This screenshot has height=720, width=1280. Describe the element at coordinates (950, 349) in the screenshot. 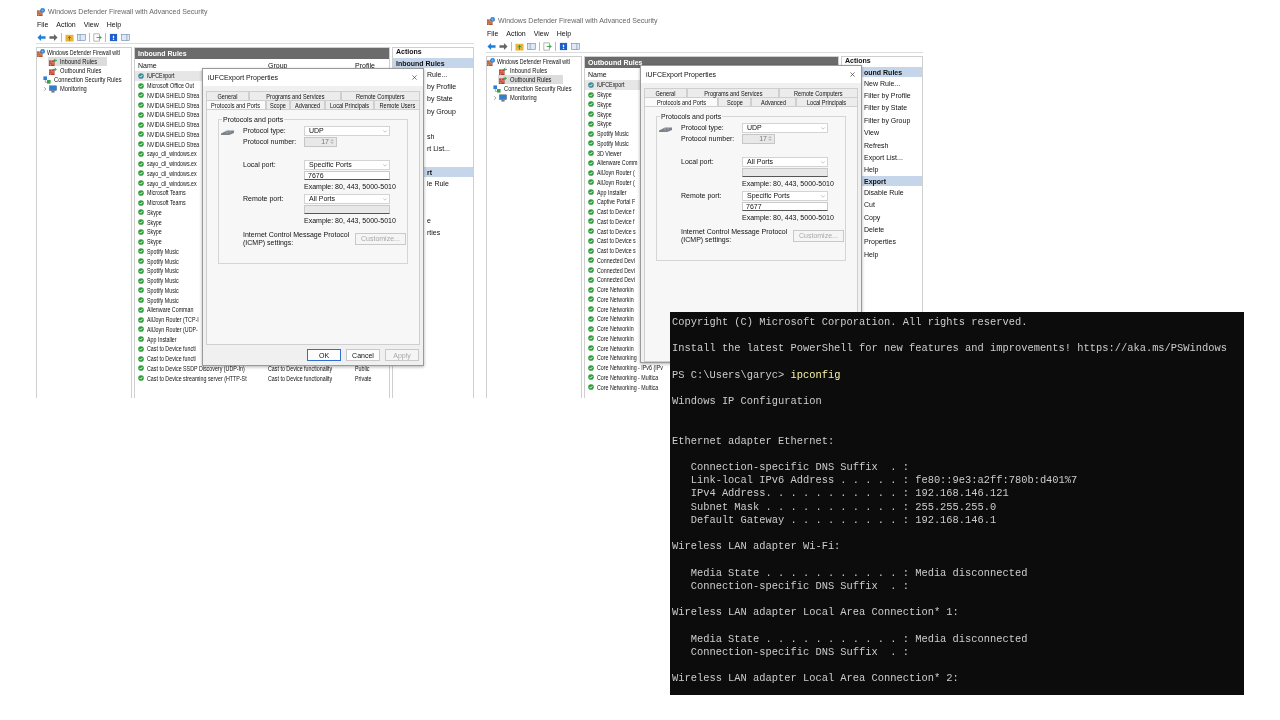

I see `terminal-line: Install the latest PowerShell for new features and improvements! https://aka.ms/PSWindows` at that location.